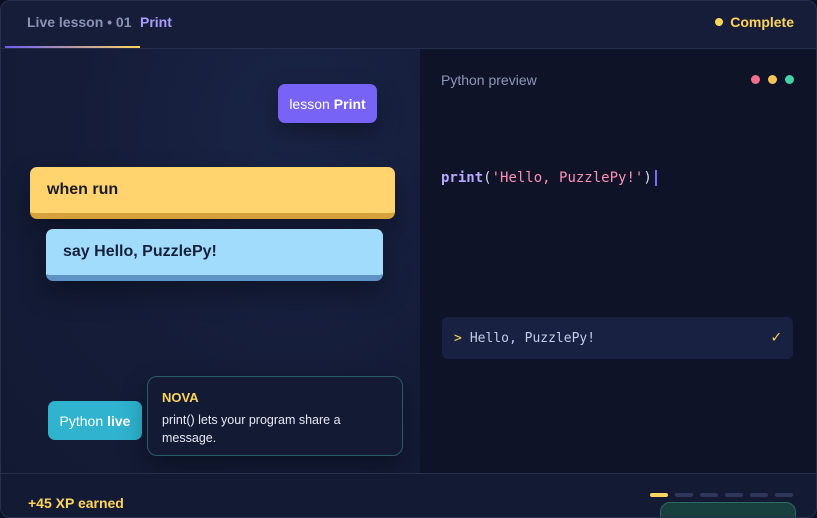  I want to click on code-function: print, so click(462, 178).